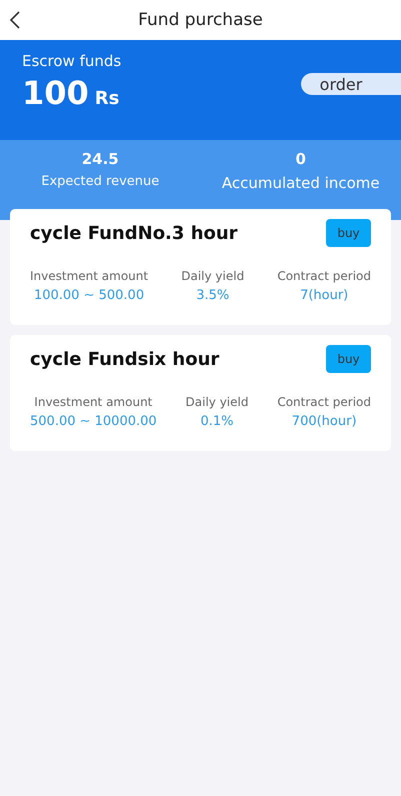 The height and width of the screenshot is (796, 401). What do you see at coordinates (200, 20) in the screenshot?
I see `page-title: Fund purchase` at bounding box center [200, 20].